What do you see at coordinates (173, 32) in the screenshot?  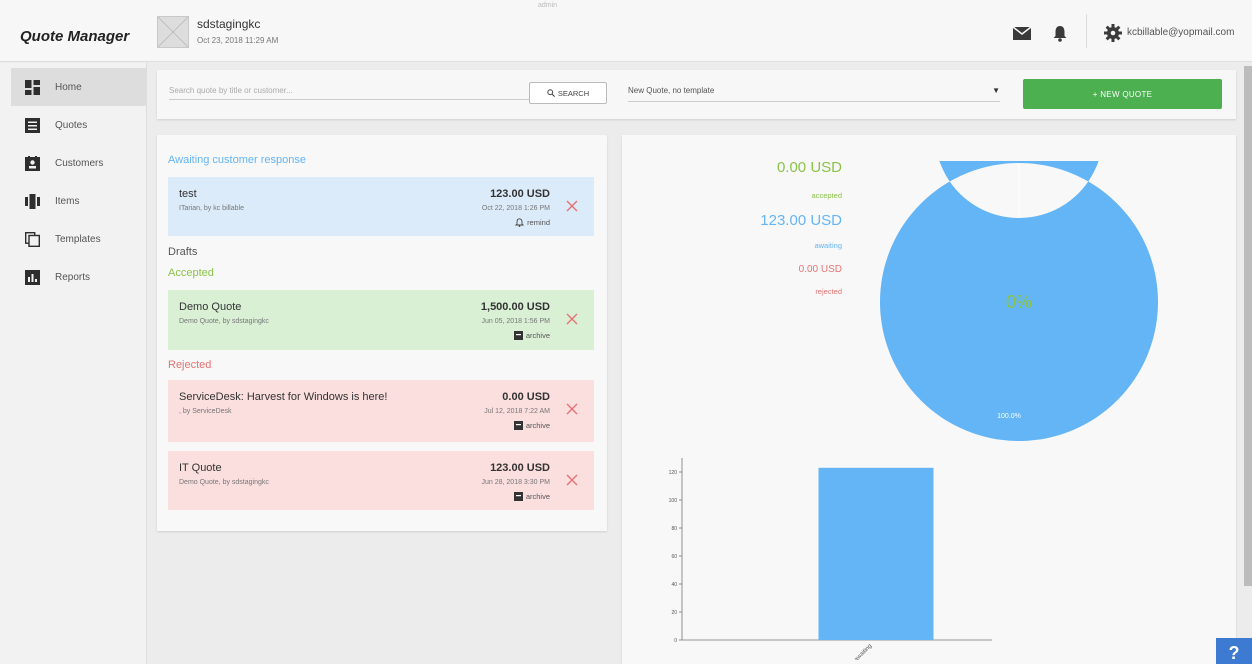 I see `company-logo-placeholder` at bounding box center [173, 32].